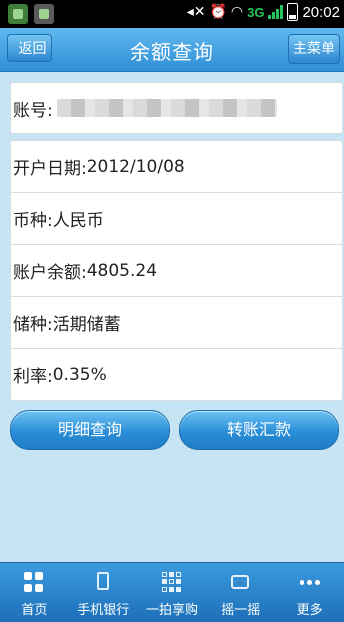  I want to click on transfer-button: 转账汇款, so click(259, 430).